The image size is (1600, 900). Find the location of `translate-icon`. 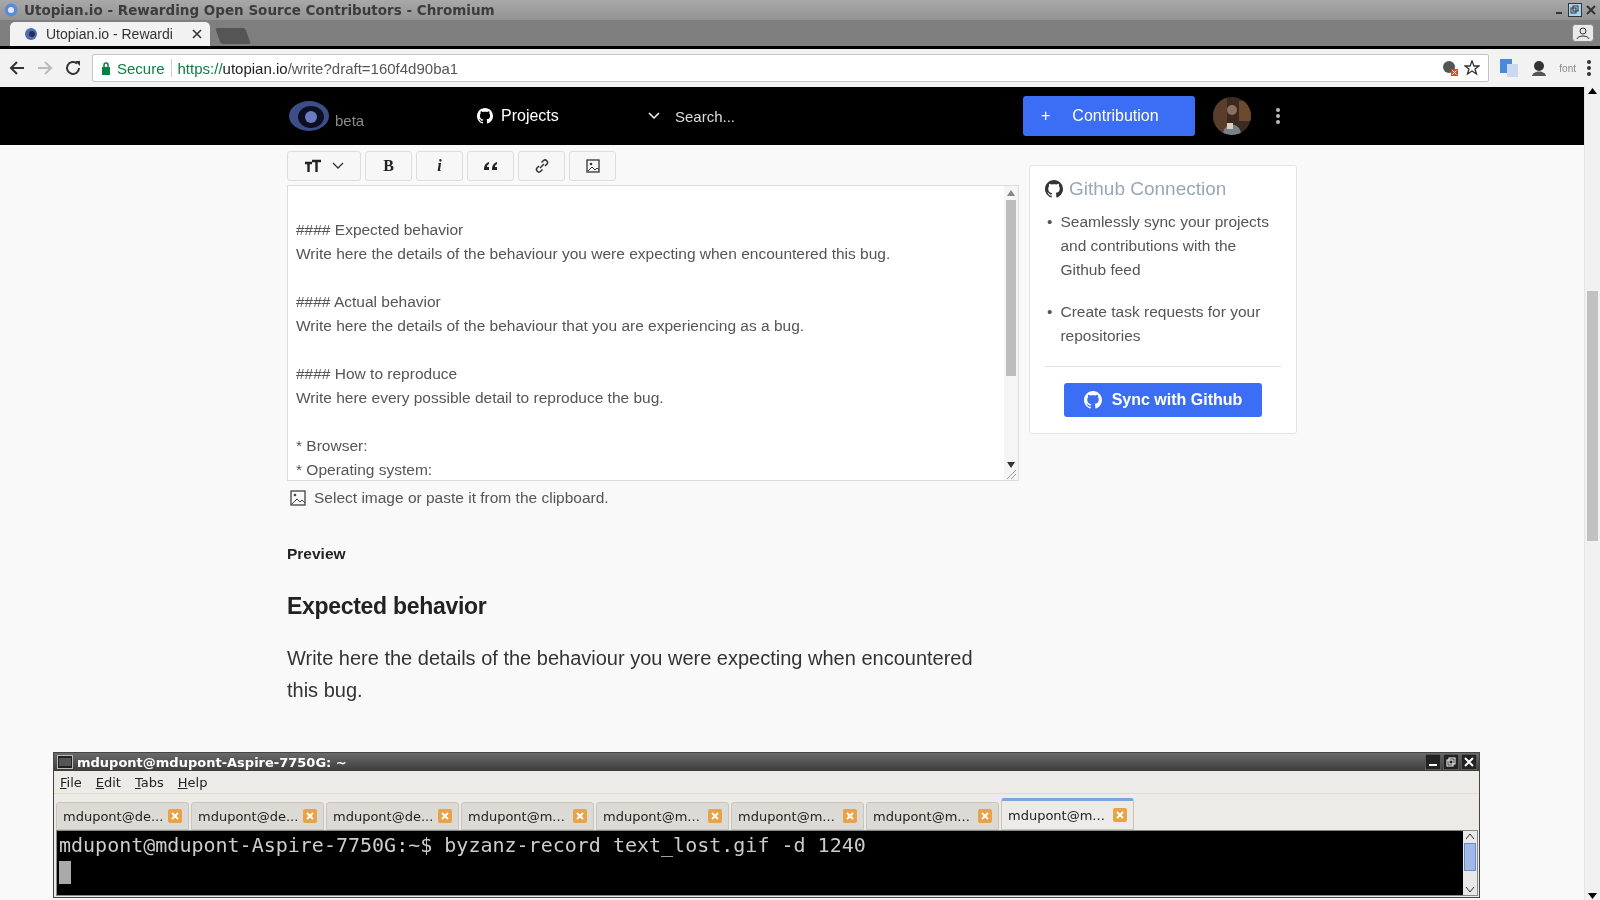

translate-icon is located at coordinates (1509, 68).